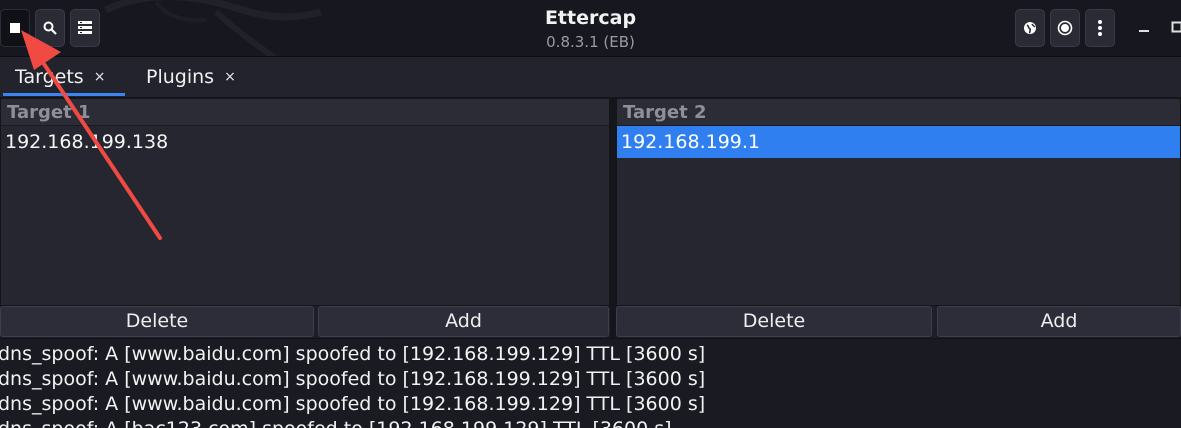  Describe the element at coordinates (898, 112) in the screenshot. I see `target2-header: Target 2` at that location.